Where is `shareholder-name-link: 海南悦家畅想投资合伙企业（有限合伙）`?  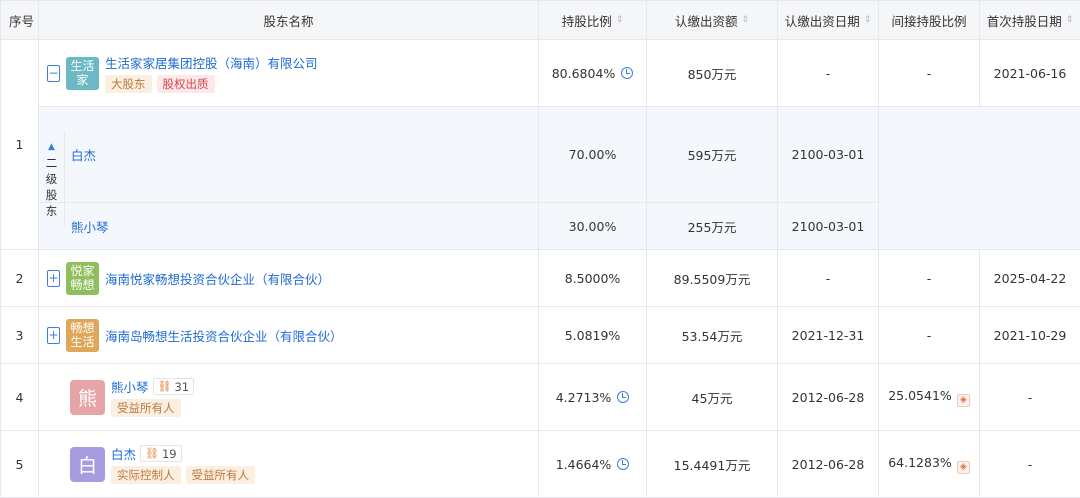 shareholder-name-link: 海南悦家畅想投资合伙企业（有限合伙） is located at coordinates (217, 278).